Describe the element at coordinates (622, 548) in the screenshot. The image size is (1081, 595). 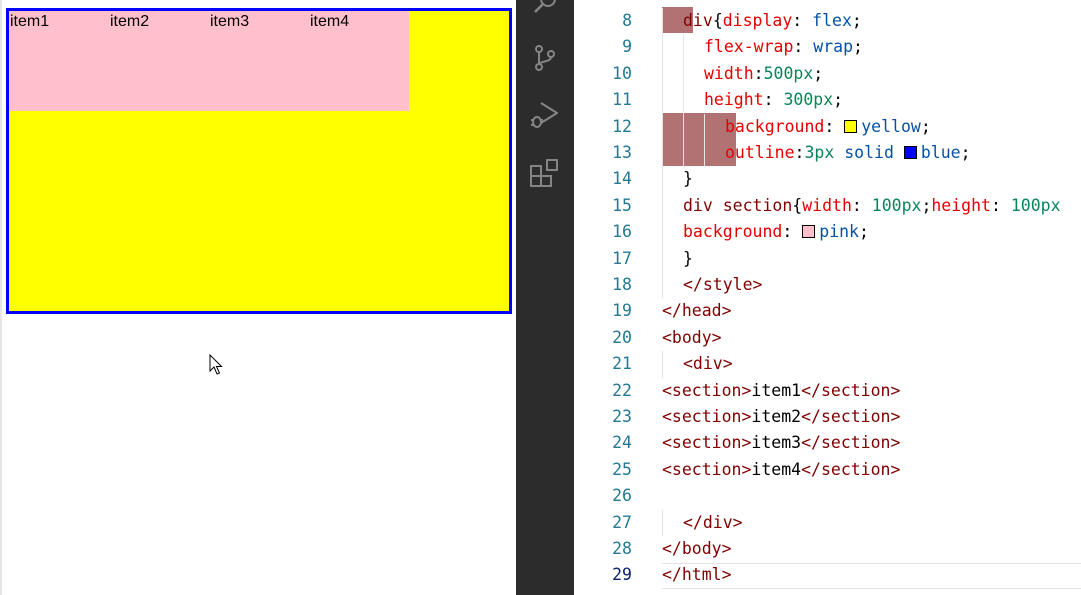
I see `line-number: 28` at that location.